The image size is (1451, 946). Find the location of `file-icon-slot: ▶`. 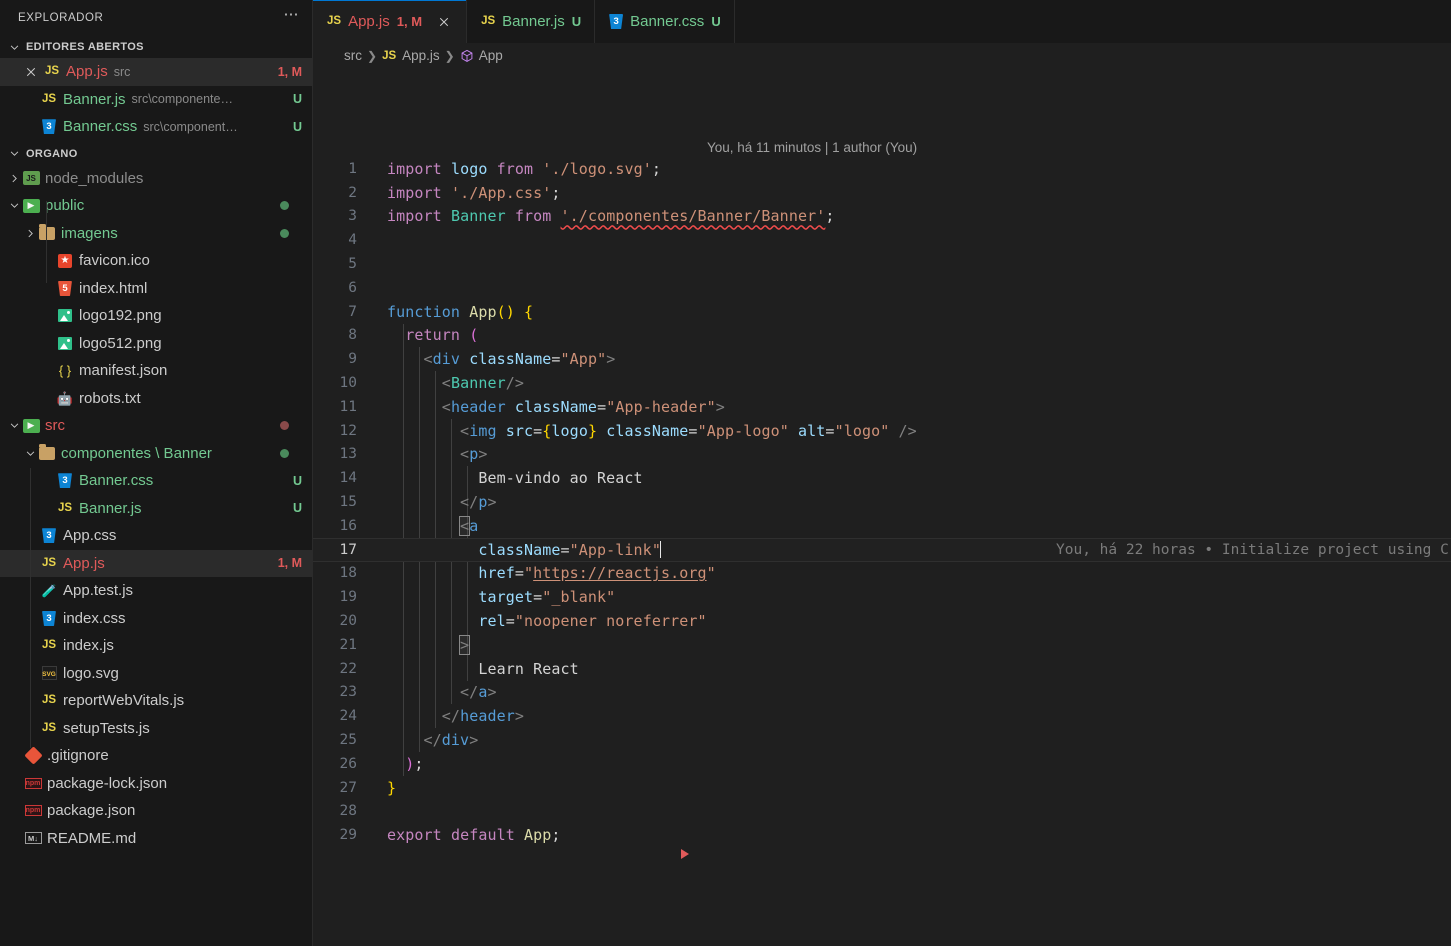

file-icon-slot: ▶ is located at coordinates (31, 426).